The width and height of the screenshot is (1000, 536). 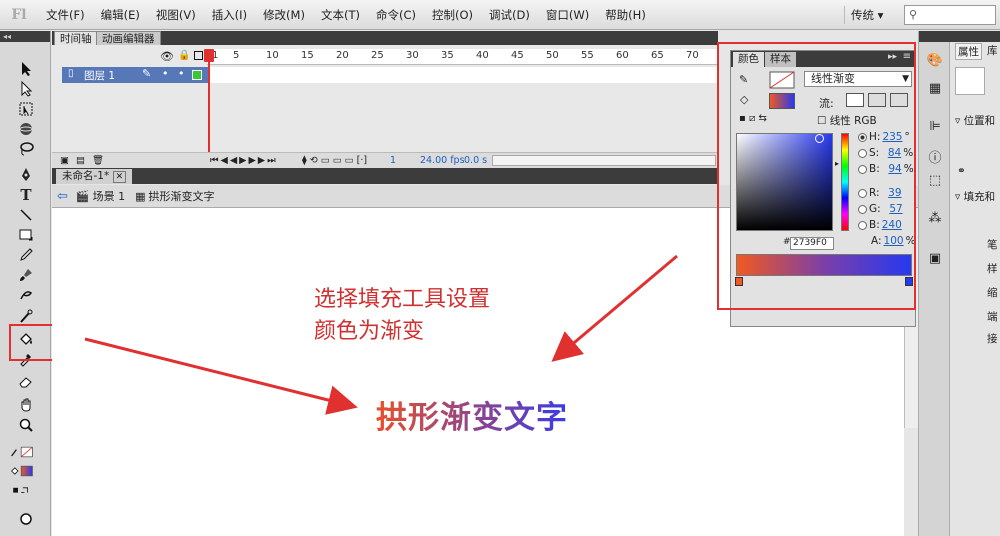 I want to click on frame-label: 15, so click(x=307, y=55).